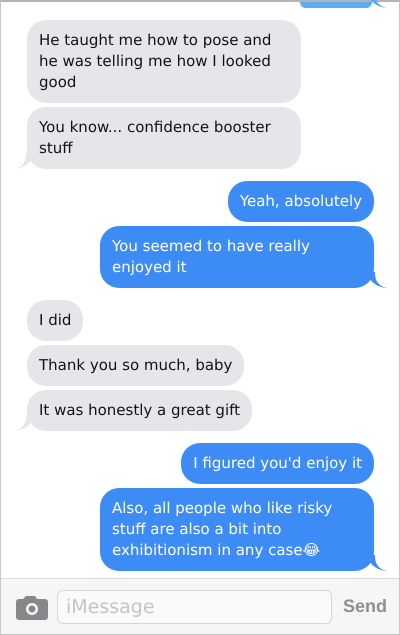  What do you see at coordinates (139, 410) in the screenshot?
I see `message-bubble: It was honestly a great gift` at bounding box center [139, 410].